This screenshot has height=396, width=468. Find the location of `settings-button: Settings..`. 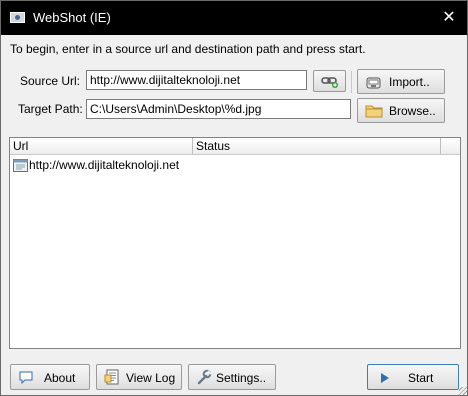

settings-button: Settings.. is located at coordinates (232, 377).